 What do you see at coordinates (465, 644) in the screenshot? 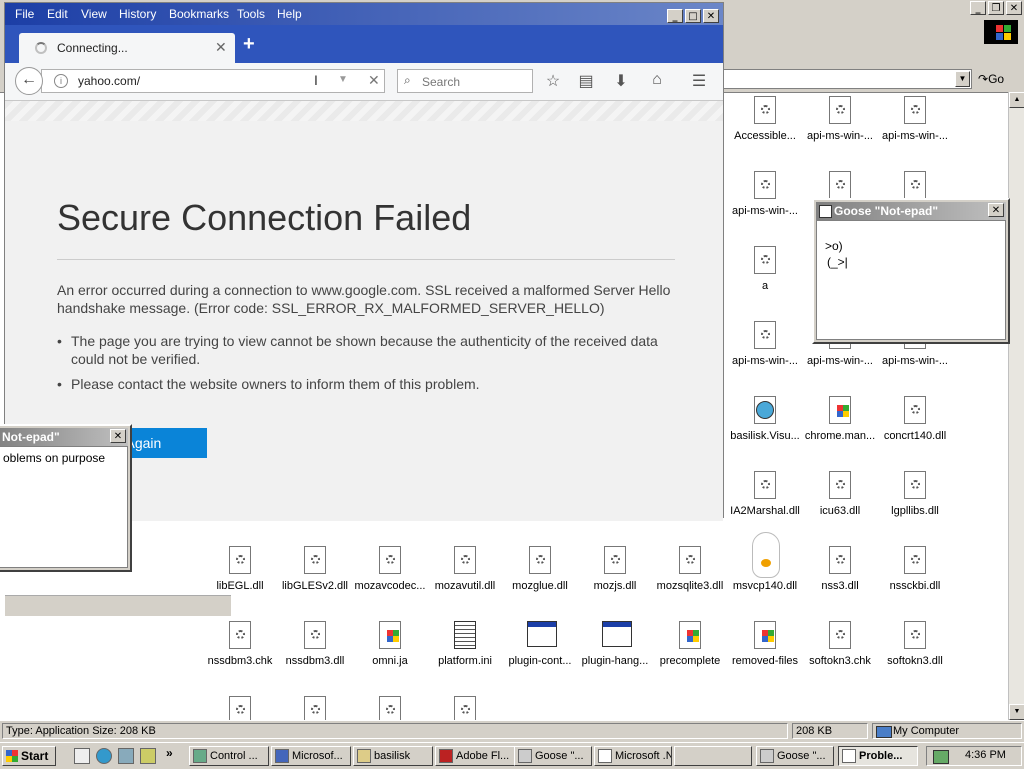
I see `file-item: platform.ini` at bounding box center [465, 644].